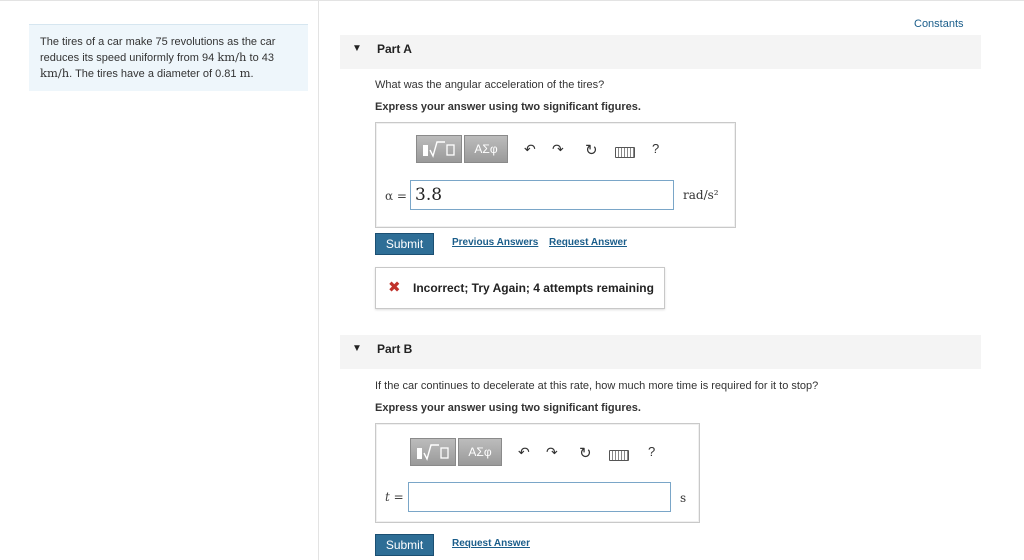 The image size is (1024, 560). What do you see at coordinates (683, 498) in the screenshot?
I see `part-b-unit: s` at bounding box center [683, 498].